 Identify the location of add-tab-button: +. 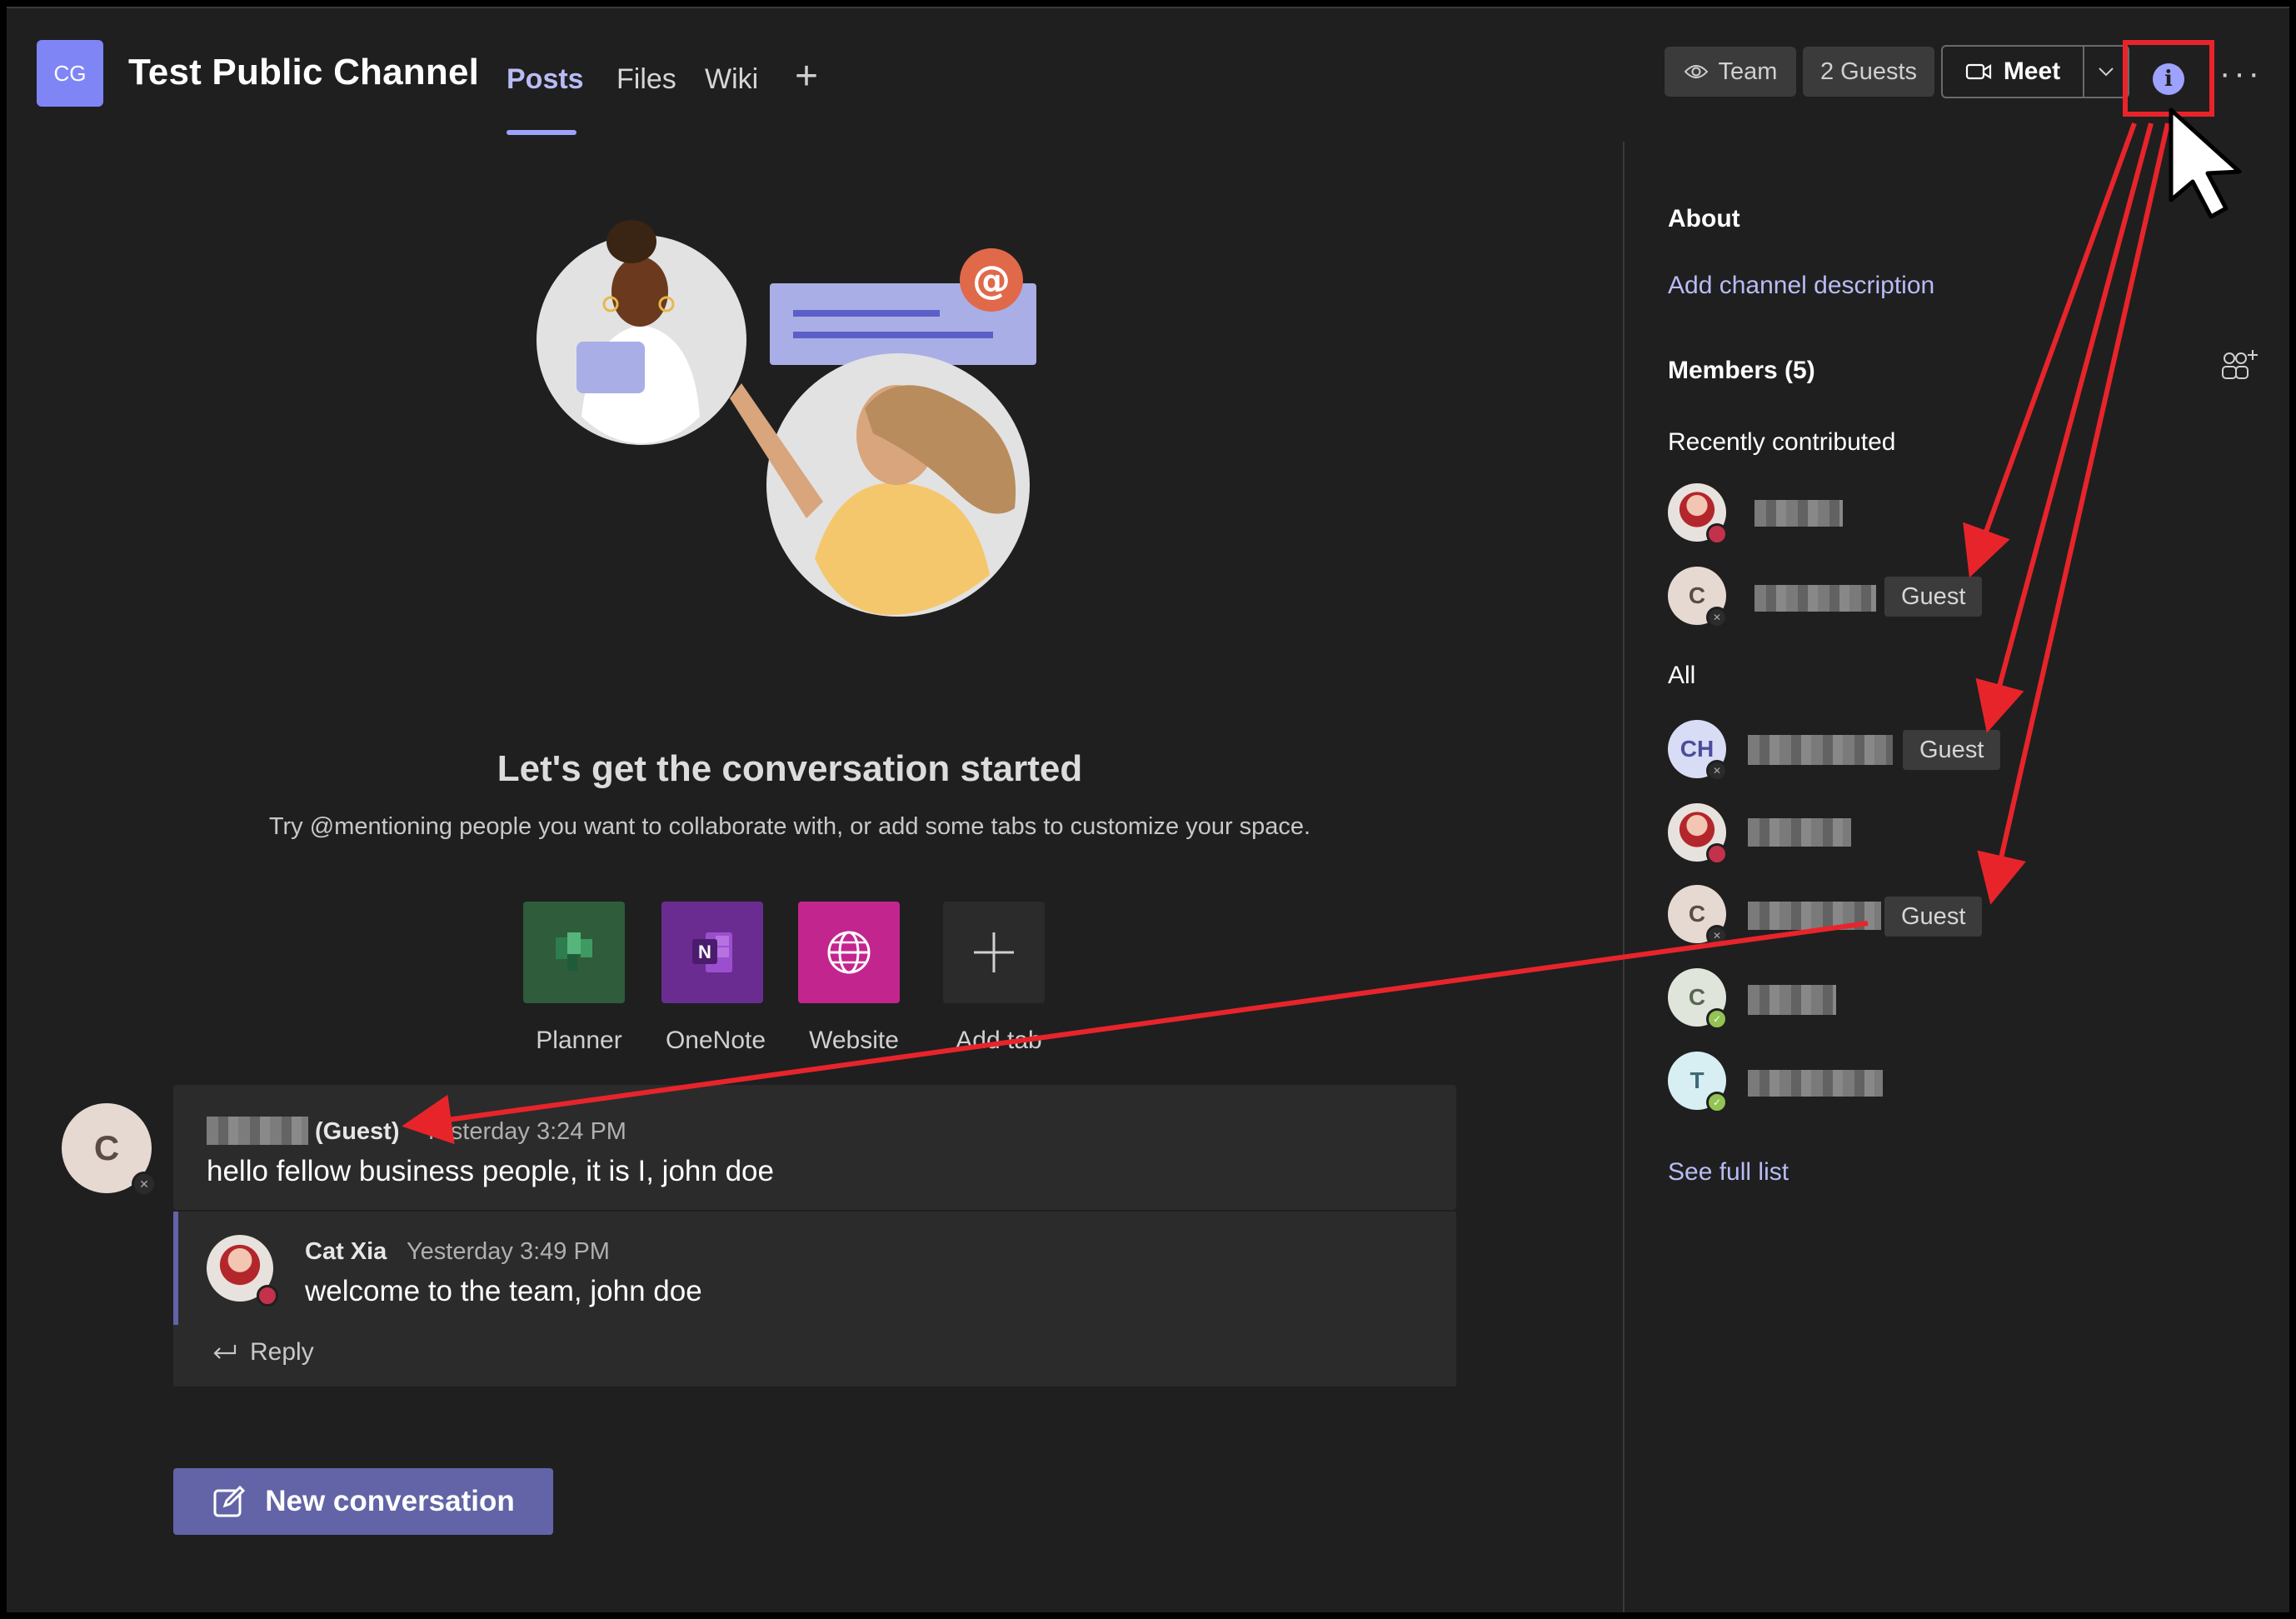
(806, 77).